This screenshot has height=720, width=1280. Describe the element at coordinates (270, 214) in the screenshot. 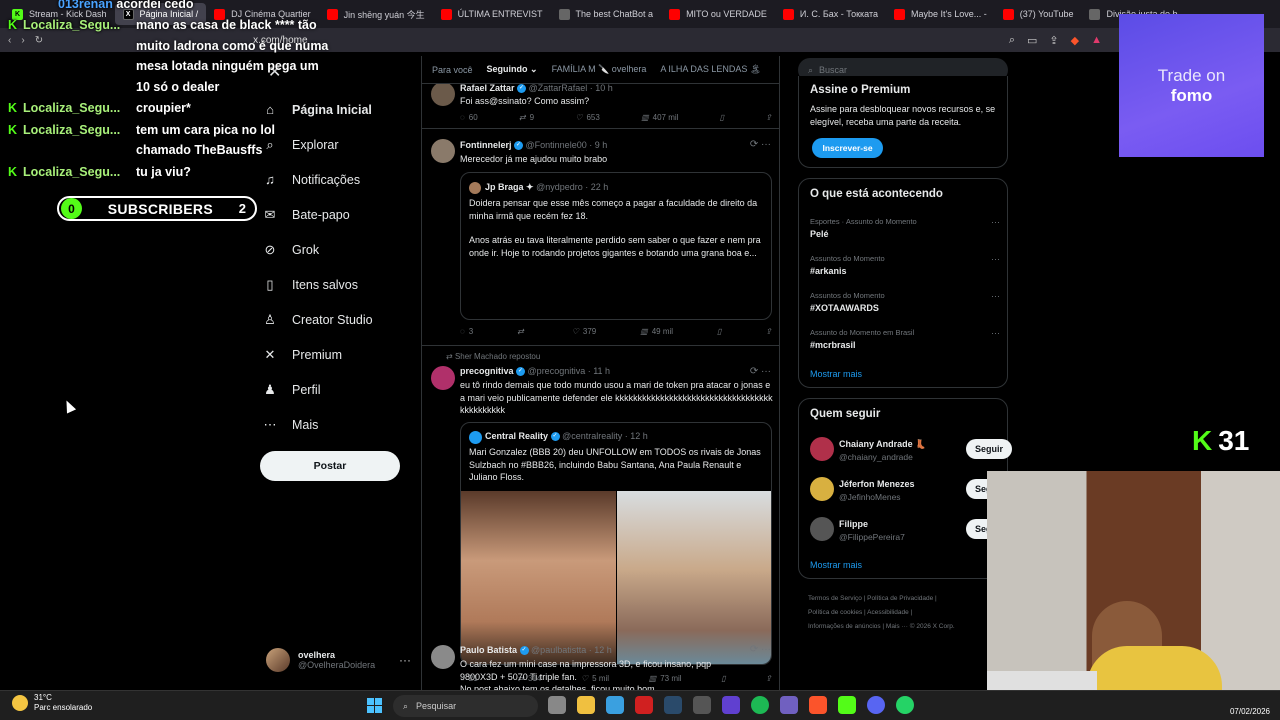

I see `chat-icon: ✉` at that location.